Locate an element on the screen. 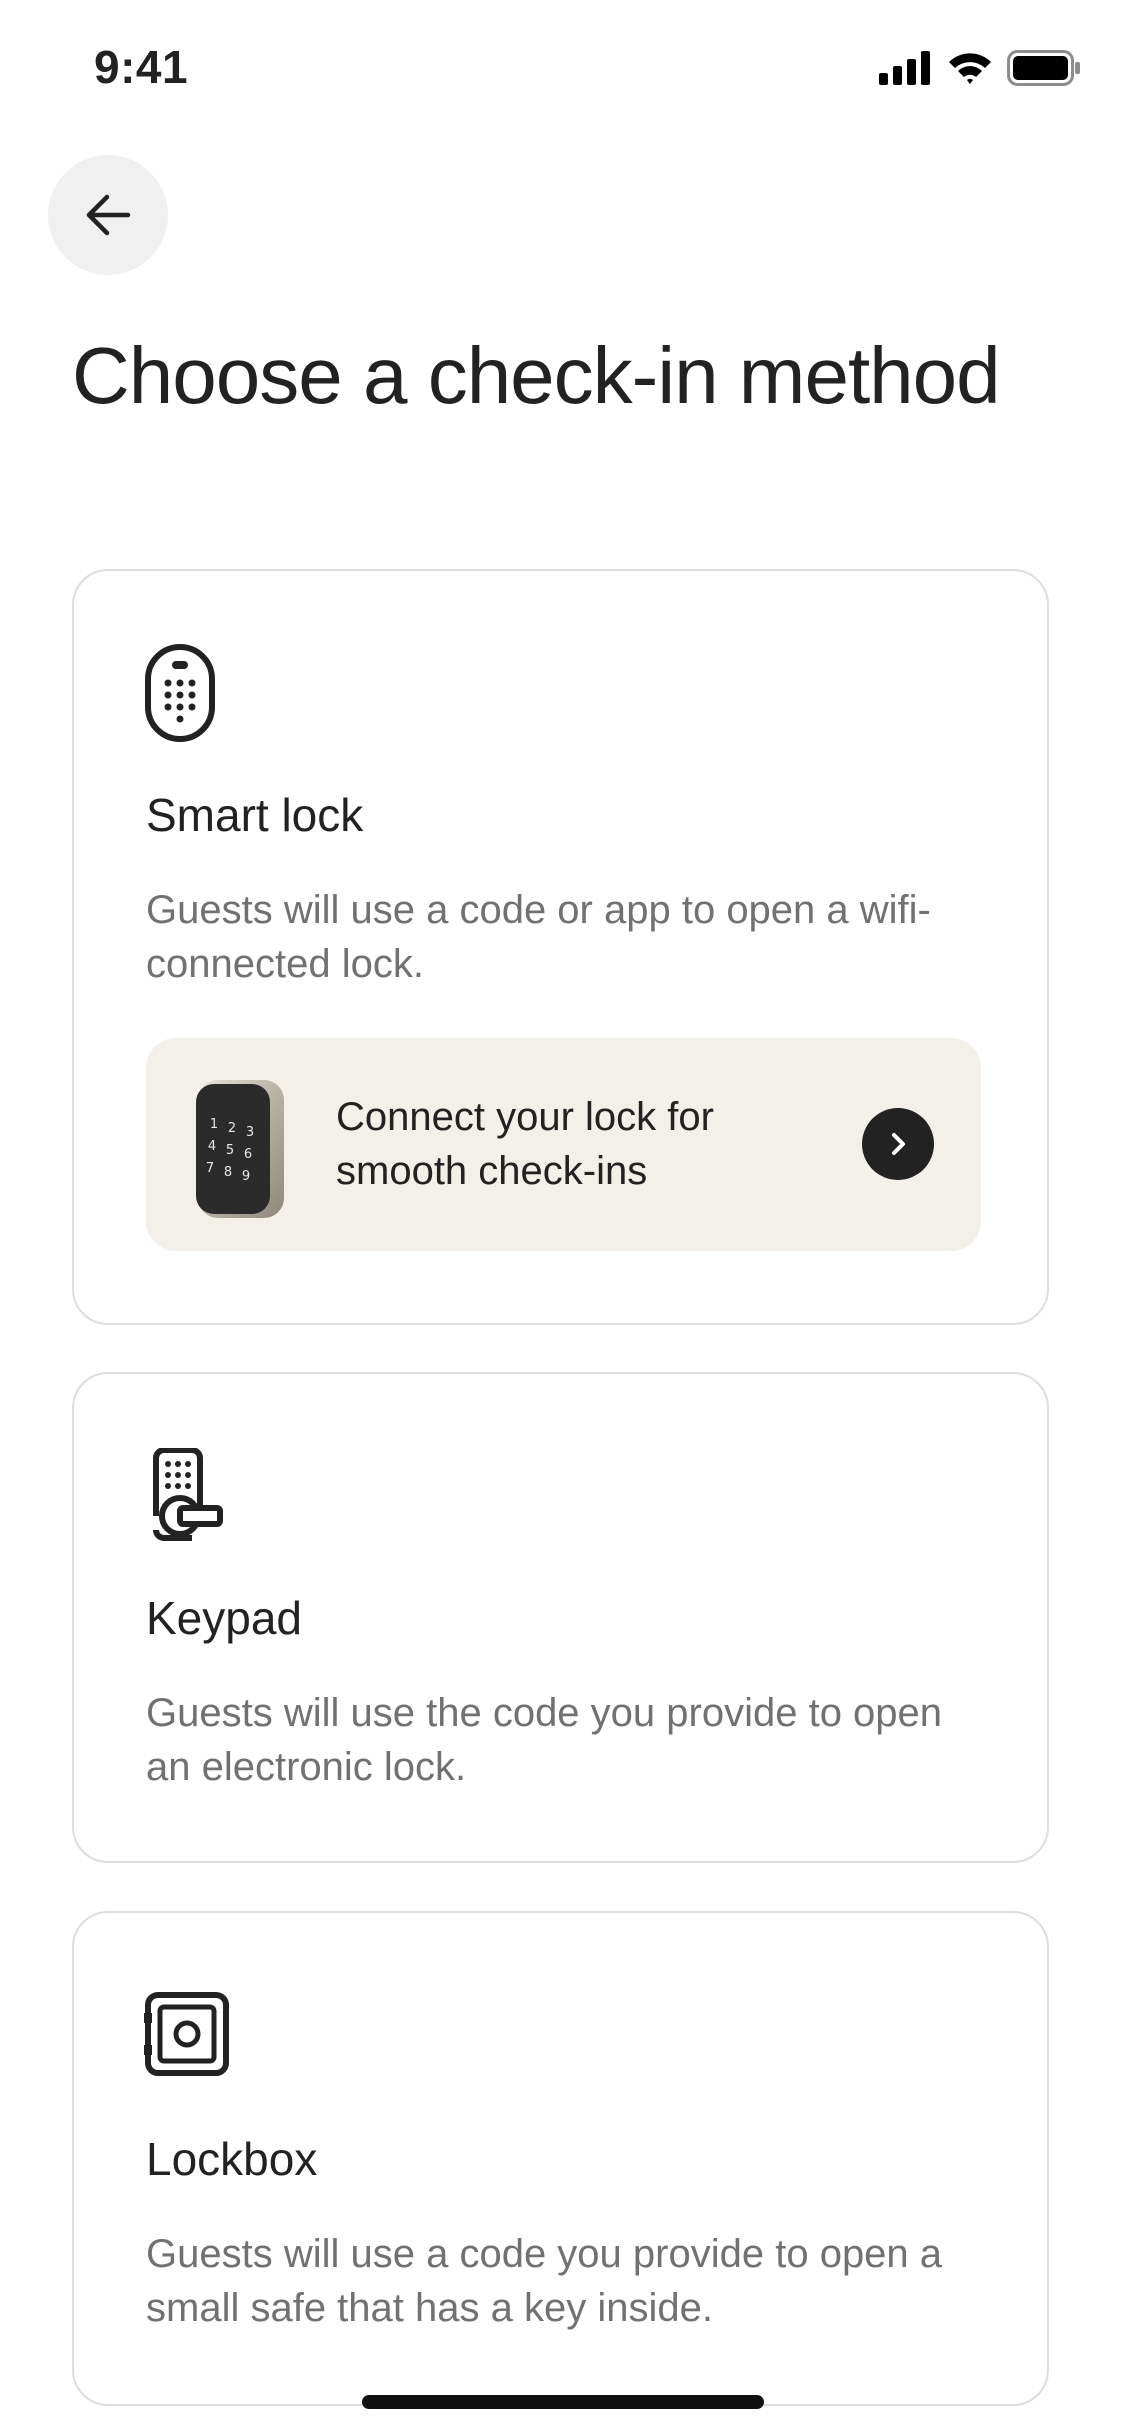 Image resolution: width=1125 pixels, height=2436 pixels. smart-lock-icon is located at coordinates (180, 693).